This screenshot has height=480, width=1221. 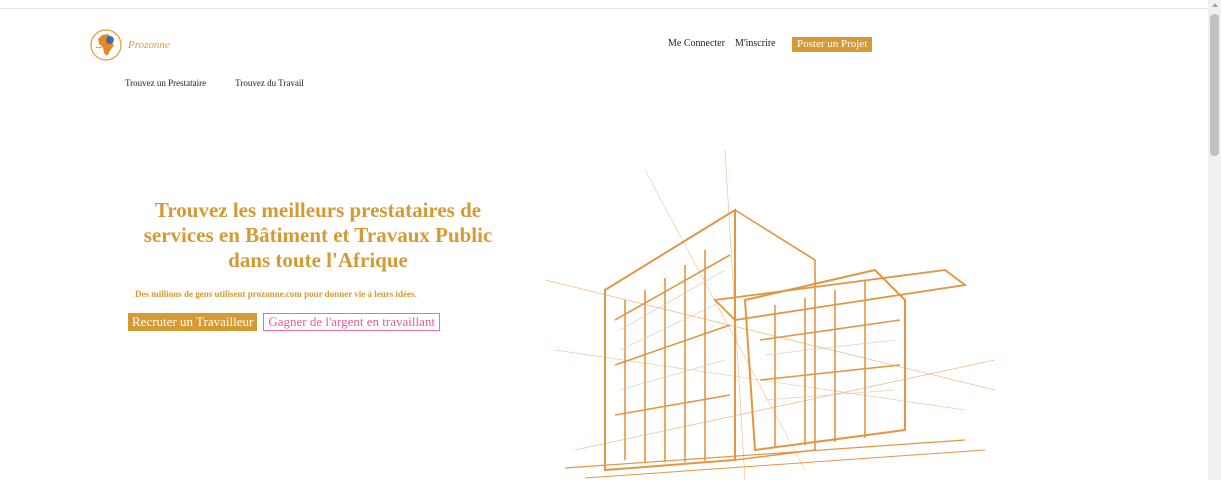 What do you see at coordinates (318, 260) in the screenshot?
I see `hero-title-line-3: dans toute l'Afrique` at bounding box center [318, 260].